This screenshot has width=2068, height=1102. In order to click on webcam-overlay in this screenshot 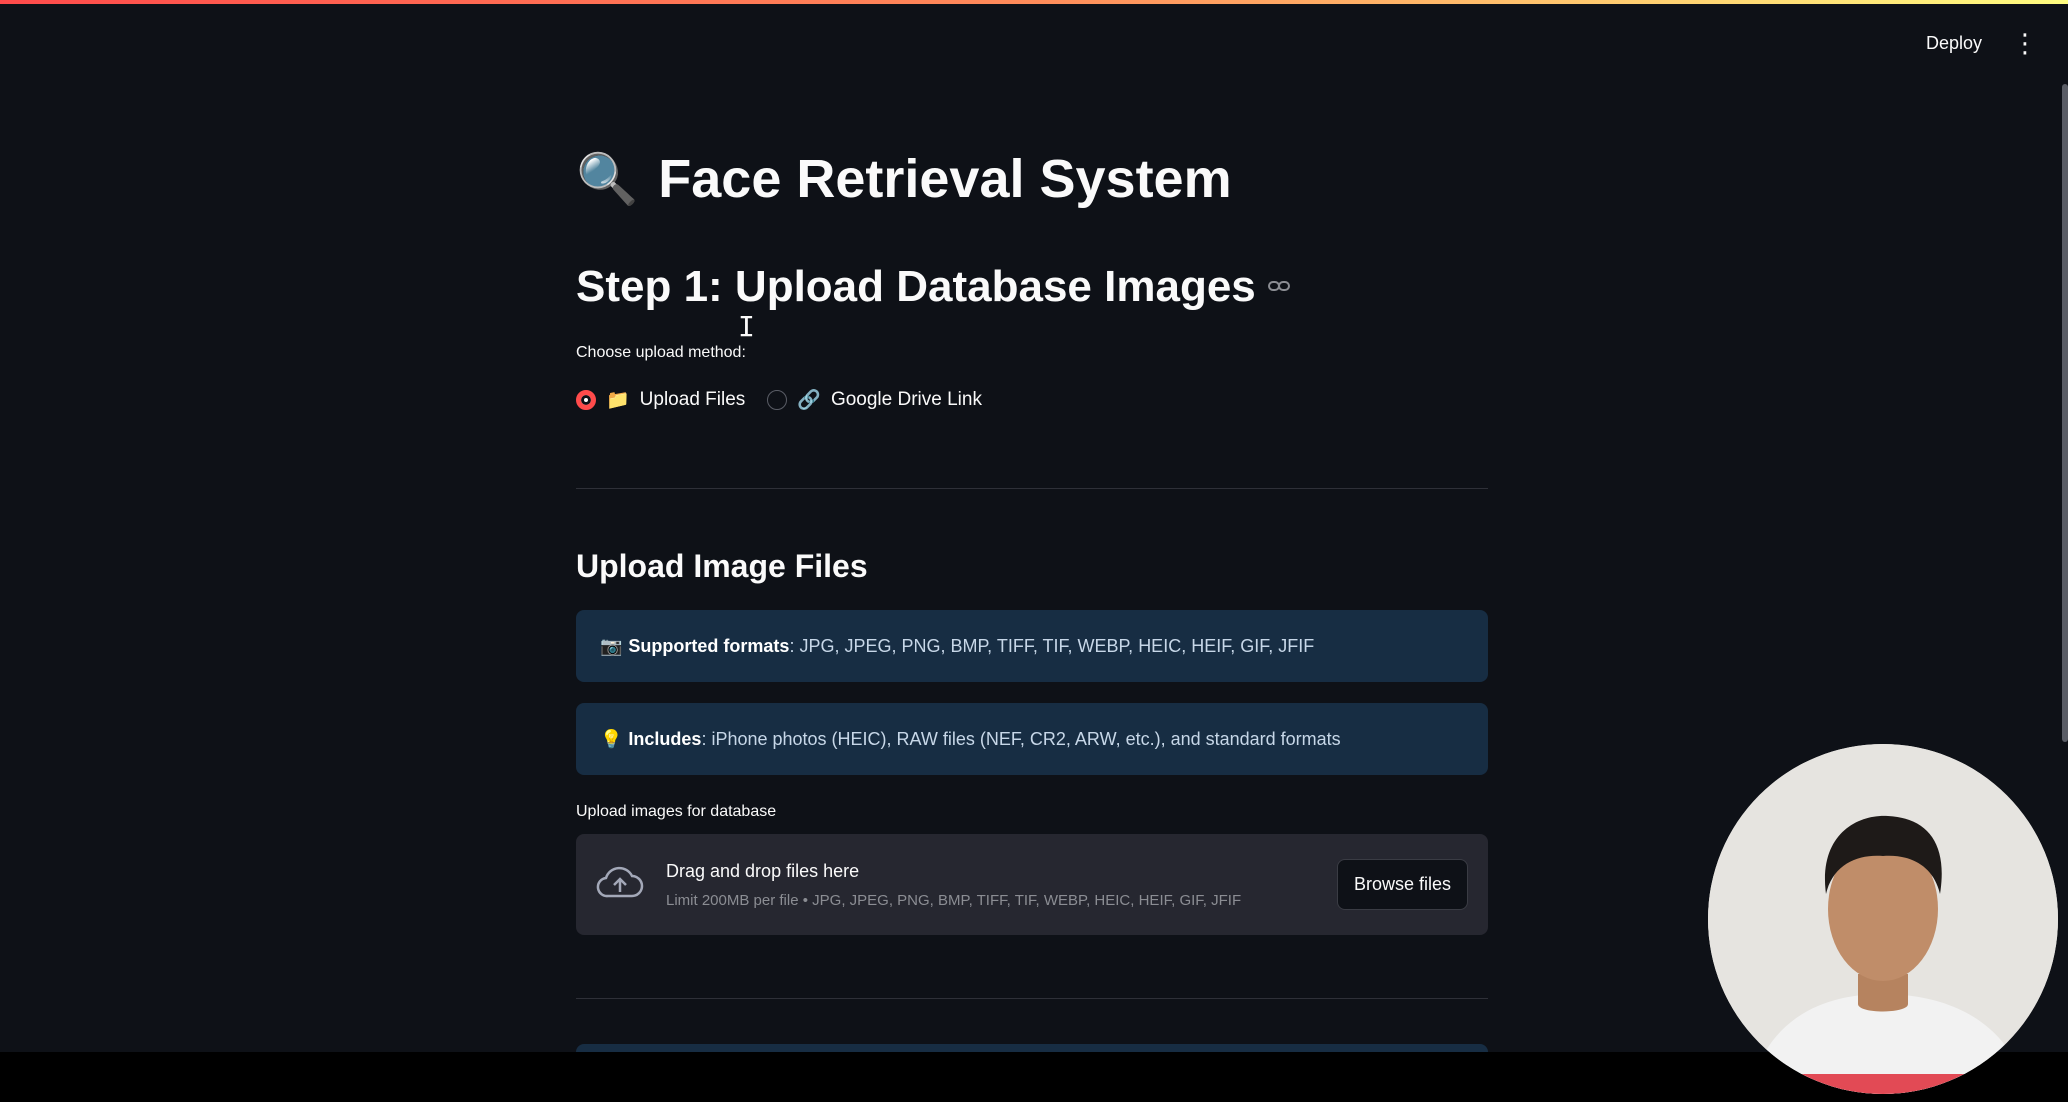, I will do `click(1883, 919)`.